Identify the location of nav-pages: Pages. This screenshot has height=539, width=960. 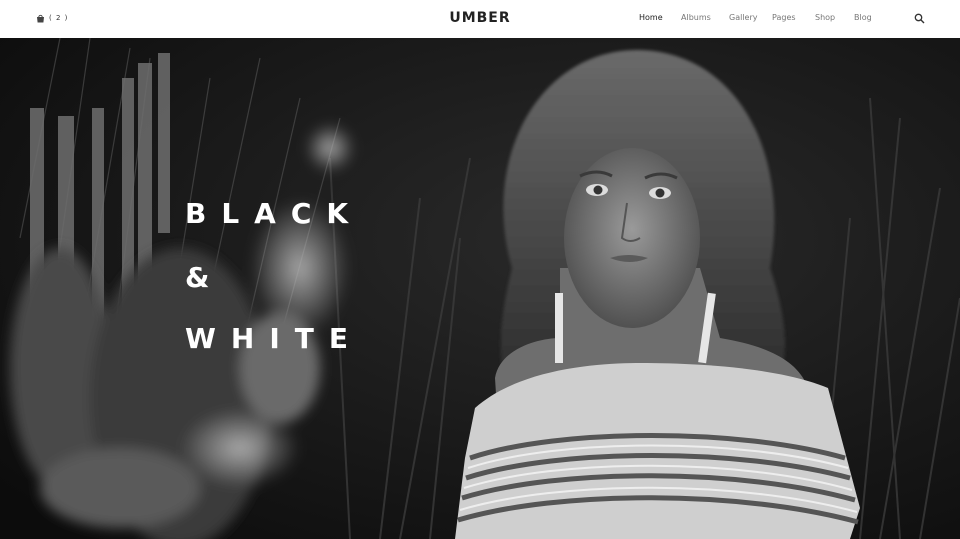
(784, 17).